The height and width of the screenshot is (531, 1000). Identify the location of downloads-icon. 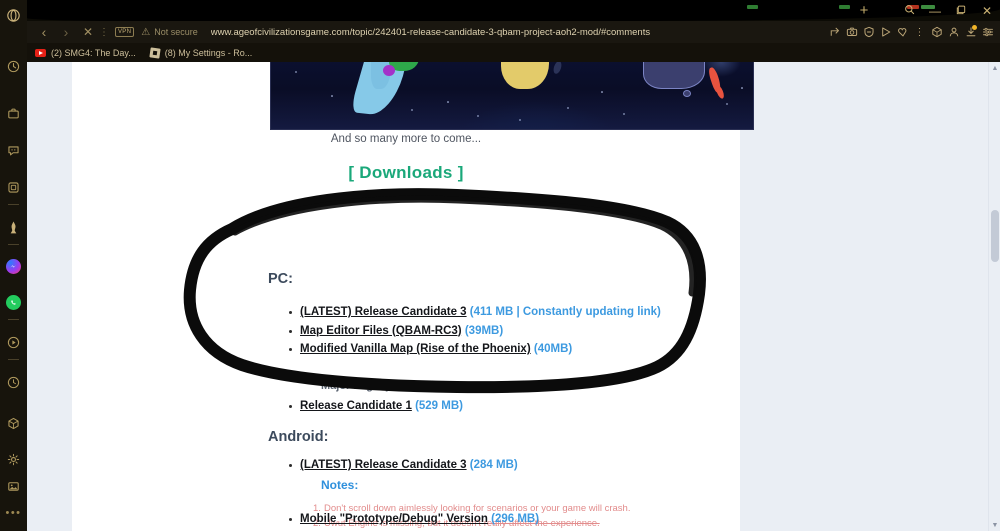
(970, 32).